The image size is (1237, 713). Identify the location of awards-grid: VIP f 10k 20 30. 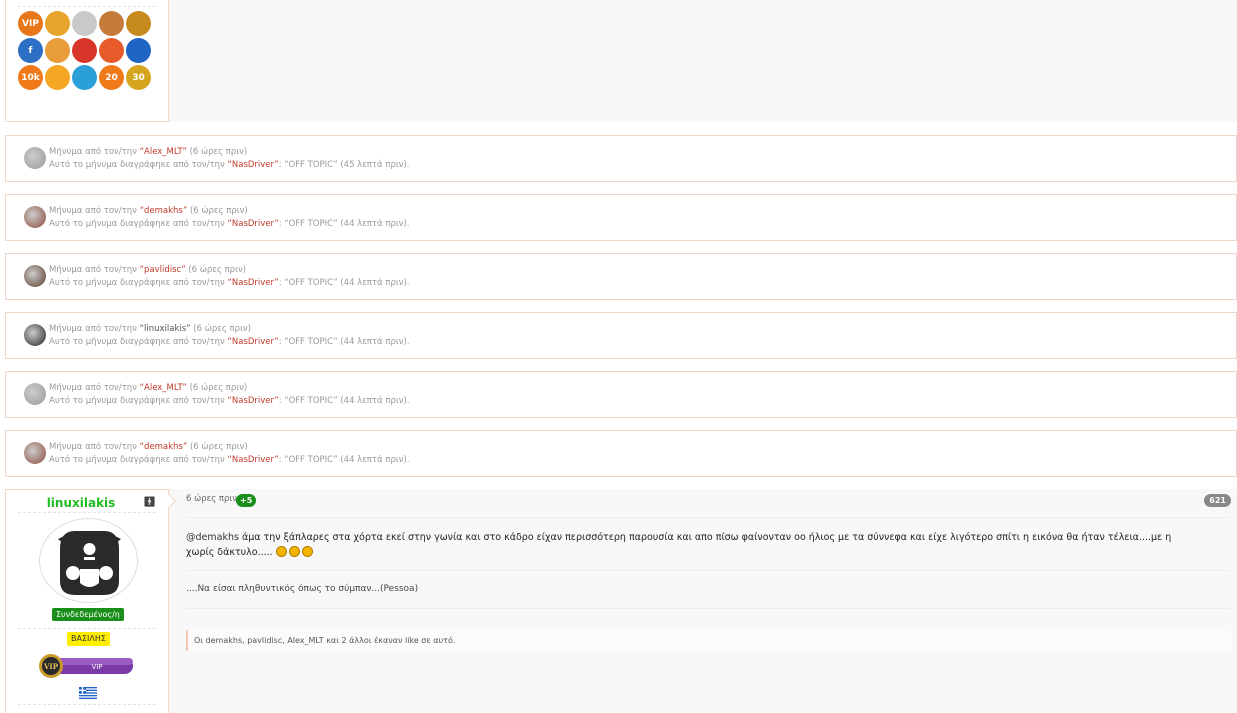
(85, 51).